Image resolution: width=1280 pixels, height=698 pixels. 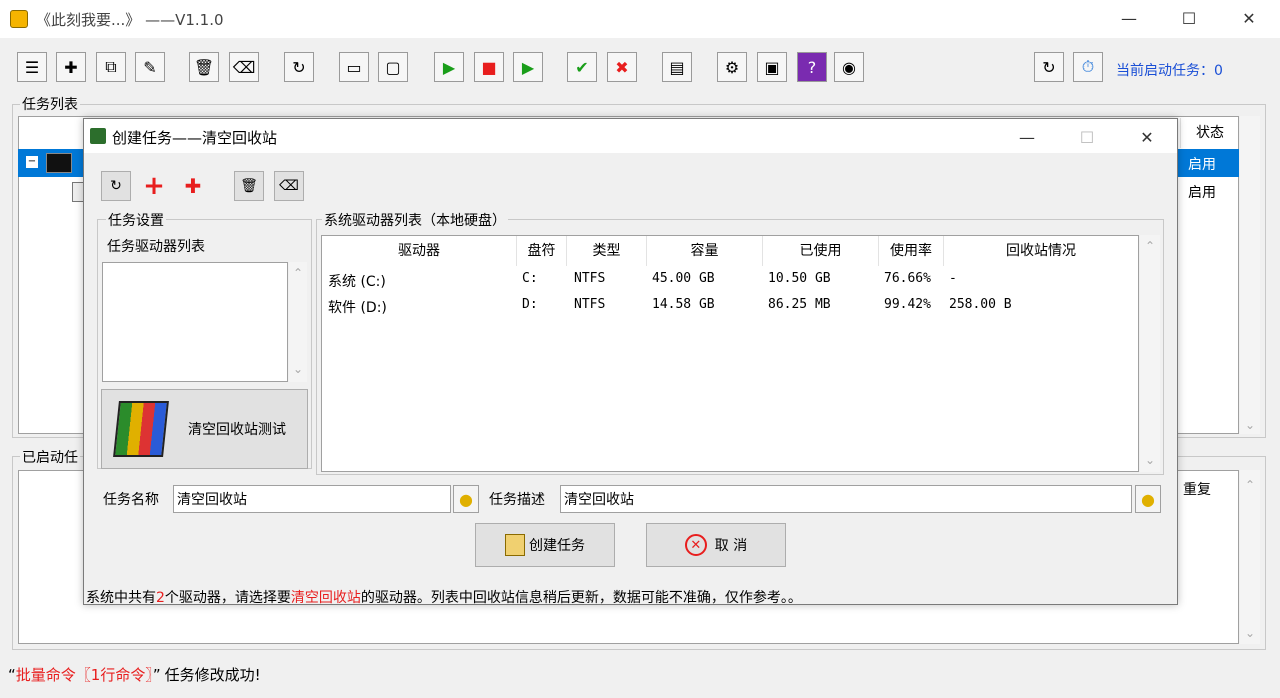 I want to click on minimize-button: —, so click(x=1129, y=19).